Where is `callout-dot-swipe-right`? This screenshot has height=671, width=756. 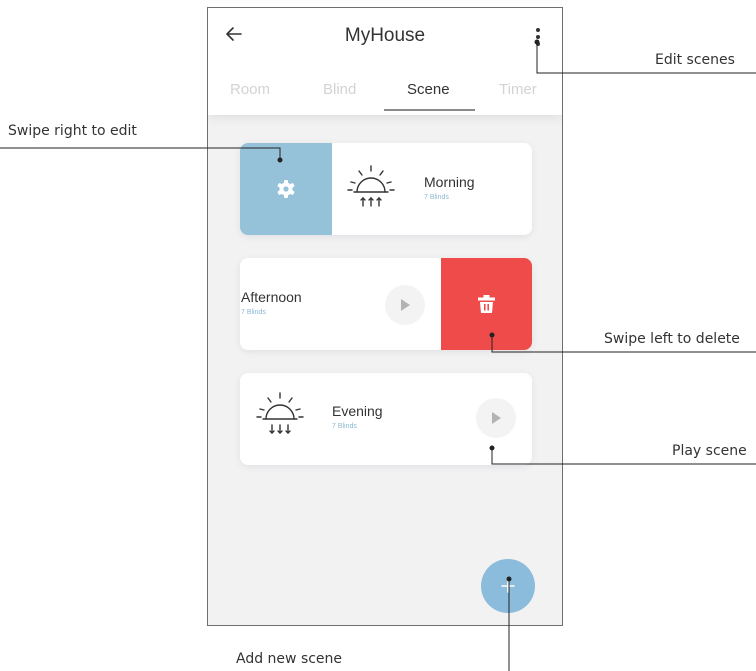
callout-dot-swipe-right is located at coordinates (280, 160).